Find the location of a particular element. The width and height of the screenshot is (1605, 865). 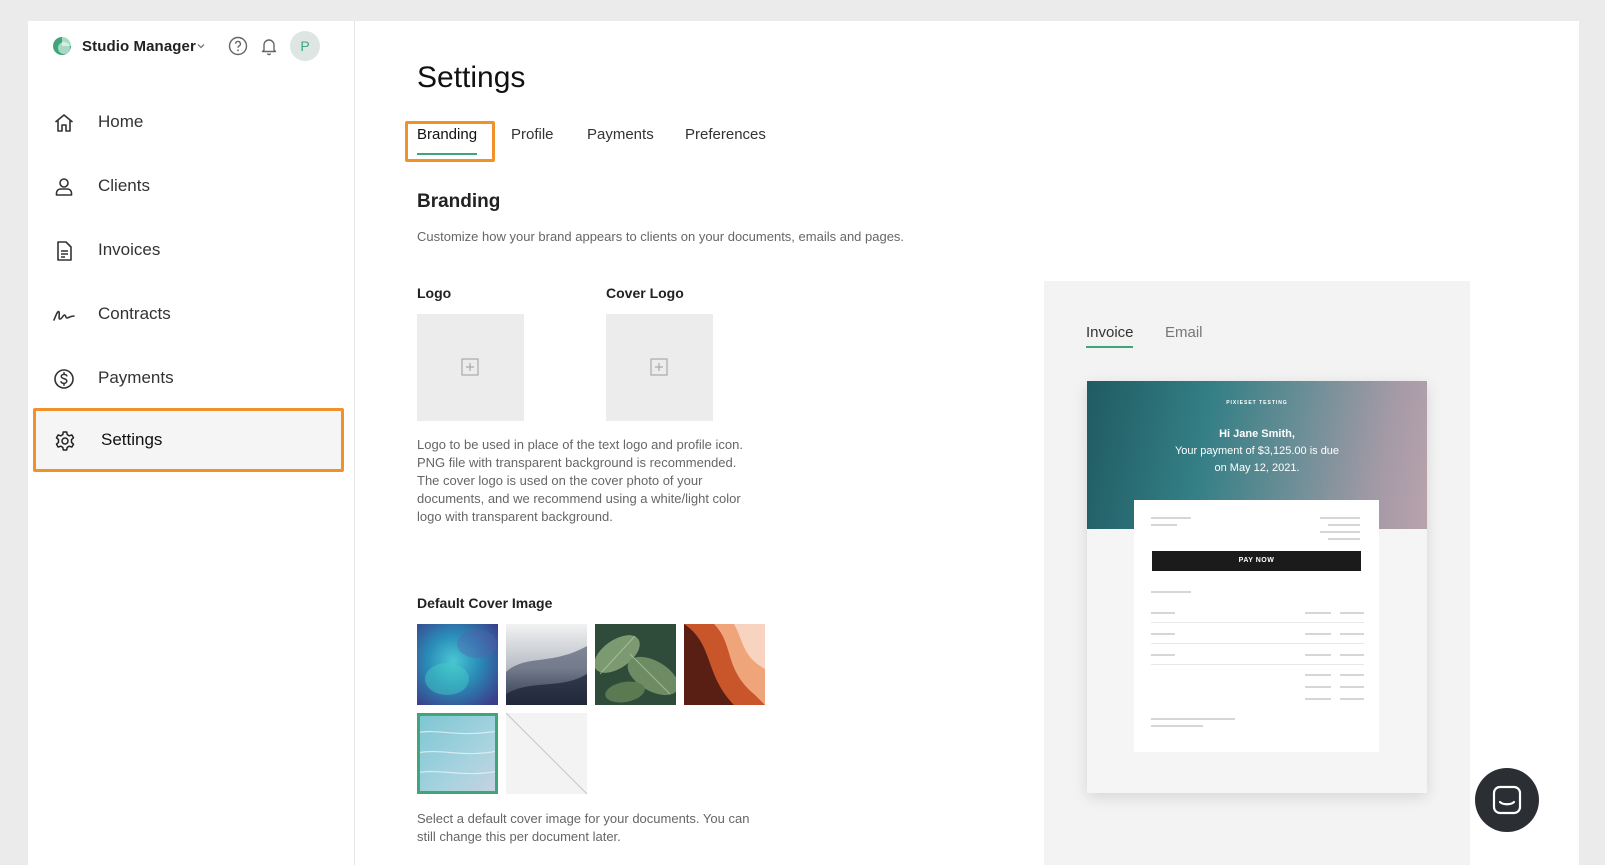

signature-icon is located at coordinates (64, 315).